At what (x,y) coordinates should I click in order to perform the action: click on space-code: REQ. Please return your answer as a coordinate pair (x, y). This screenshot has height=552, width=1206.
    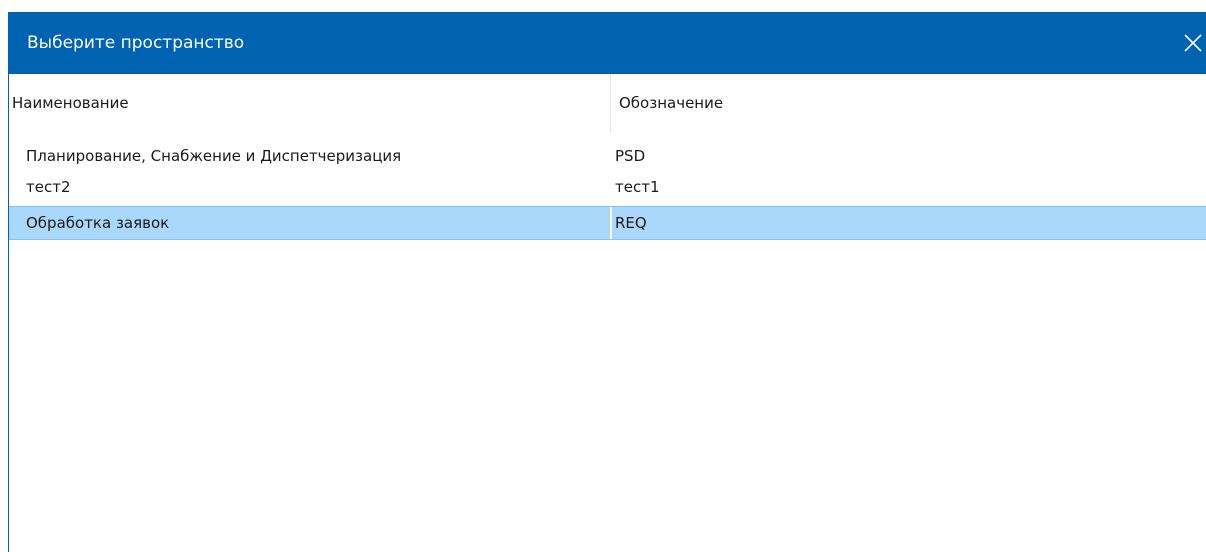
    Looking at the image, I should click on (631, 223).